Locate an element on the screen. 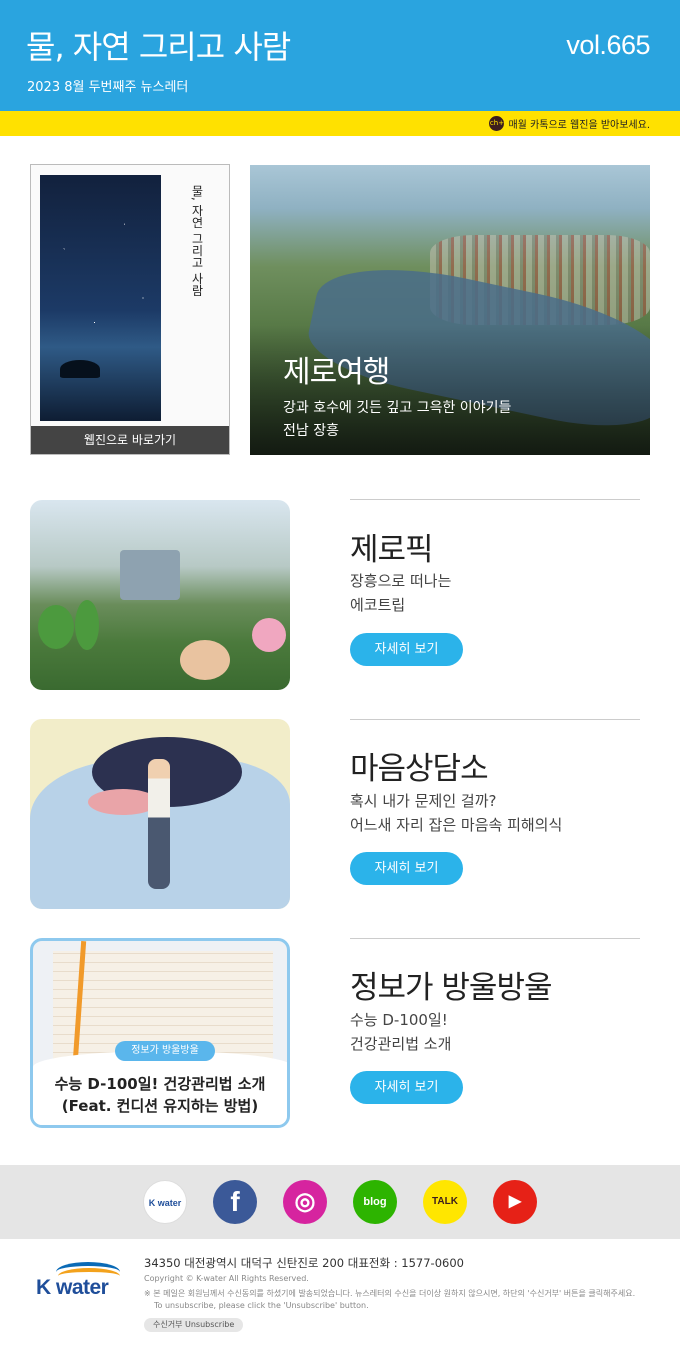 This screenshot has height=1345, width=680. mind-counseling-more-button: 자세히 보기 is located at coordinates (406, 868).